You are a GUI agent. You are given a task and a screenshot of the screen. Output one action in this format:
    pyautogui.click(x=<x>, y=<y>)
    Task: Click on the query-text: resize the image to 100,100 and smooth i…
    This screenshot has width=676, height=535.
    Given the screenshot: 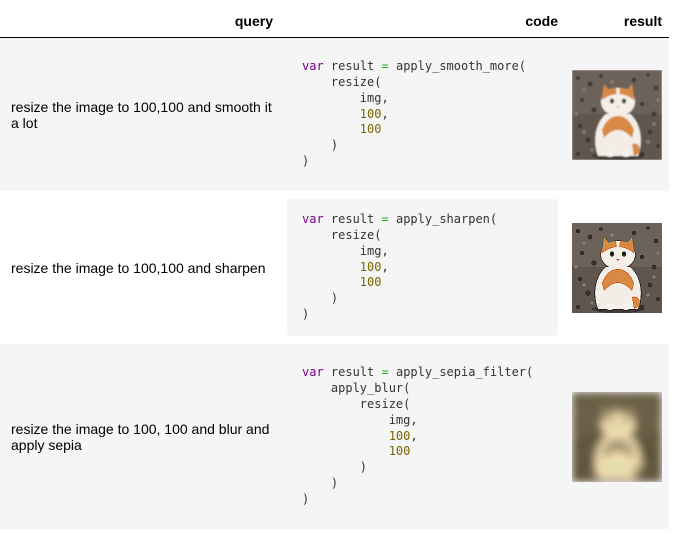 What is the action you would take?
    pyautogui.click(x=141, y=114)
    